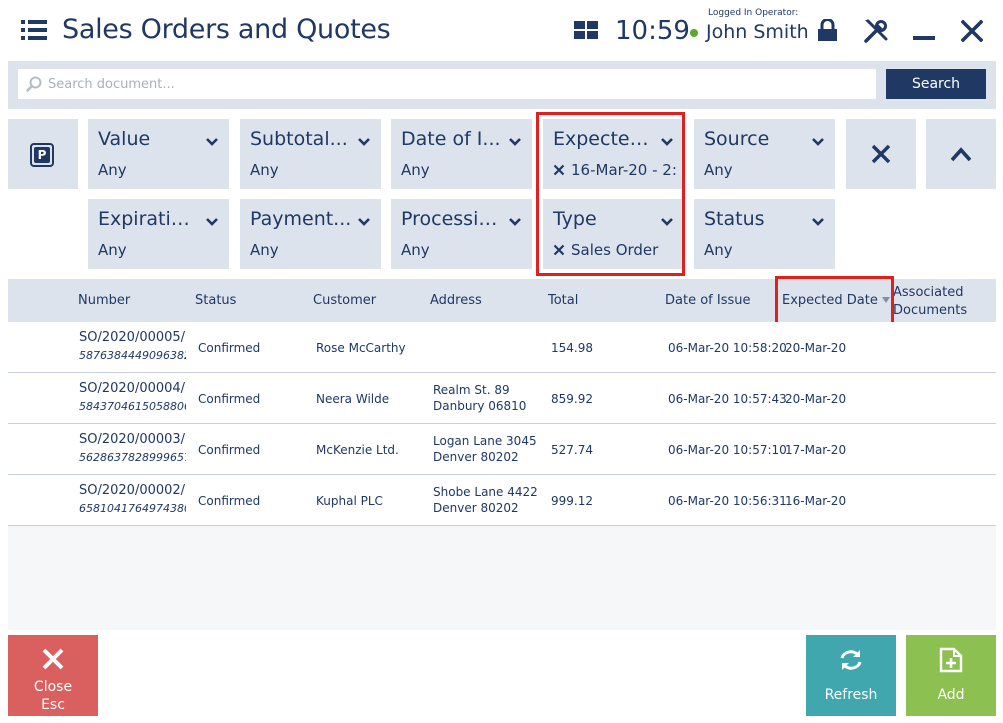 This screenshot has width=1003, height=723. Describe the element at coordinates (881, 154) in the screenshot. I see `clear-filters-button` at that location.